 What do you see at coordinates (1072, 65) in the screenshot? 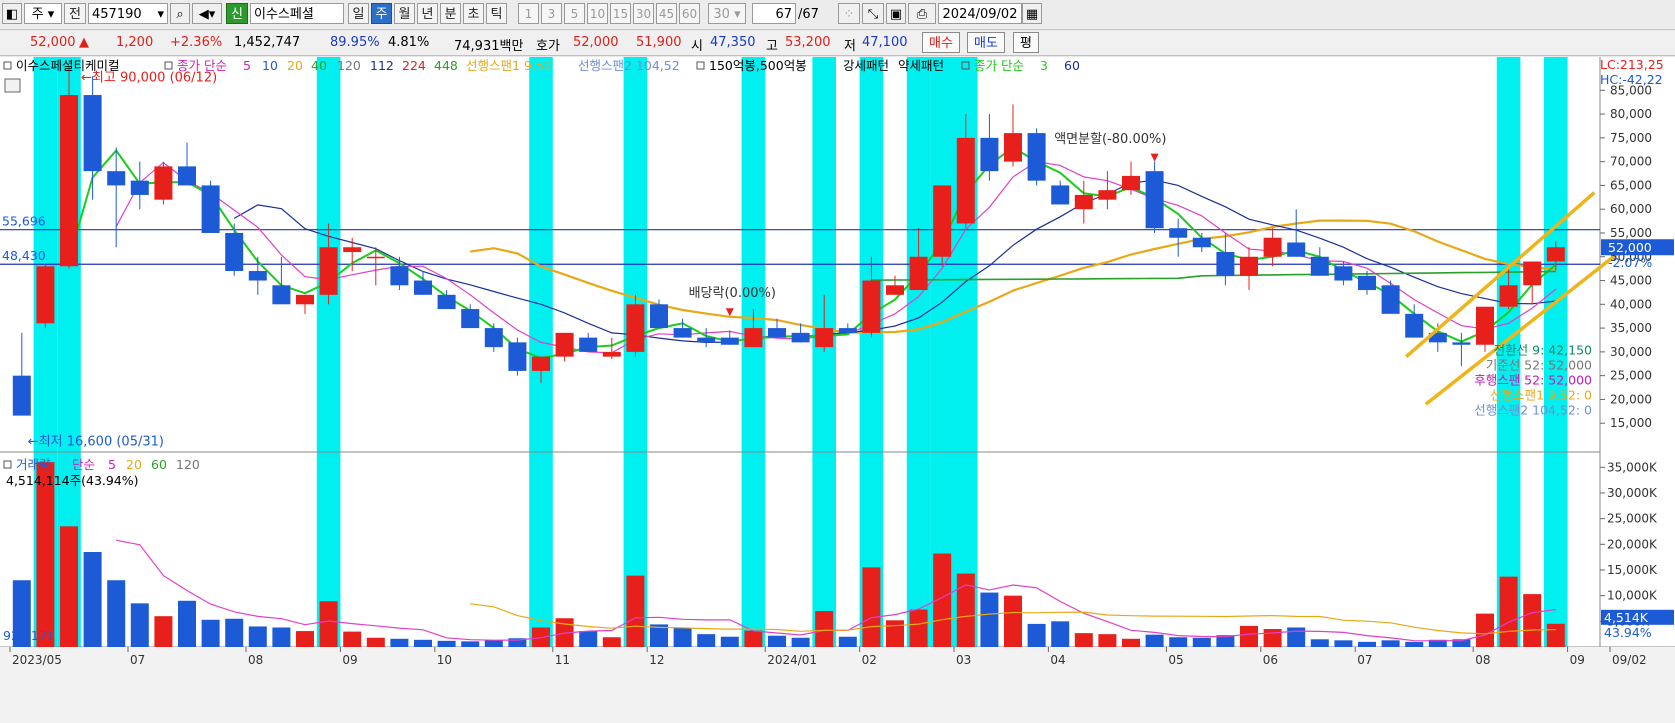
I see `legend-ma2-60: 60` at bounding box center [1072, 65].